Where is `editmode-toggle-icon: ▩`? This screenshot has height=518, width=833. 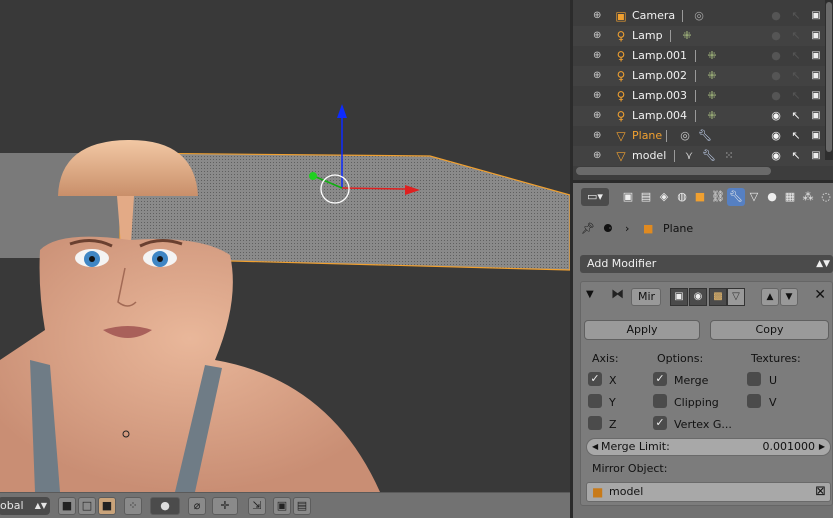 editmode-toggle-icon: ▩ is located at coordinates (718, 297).